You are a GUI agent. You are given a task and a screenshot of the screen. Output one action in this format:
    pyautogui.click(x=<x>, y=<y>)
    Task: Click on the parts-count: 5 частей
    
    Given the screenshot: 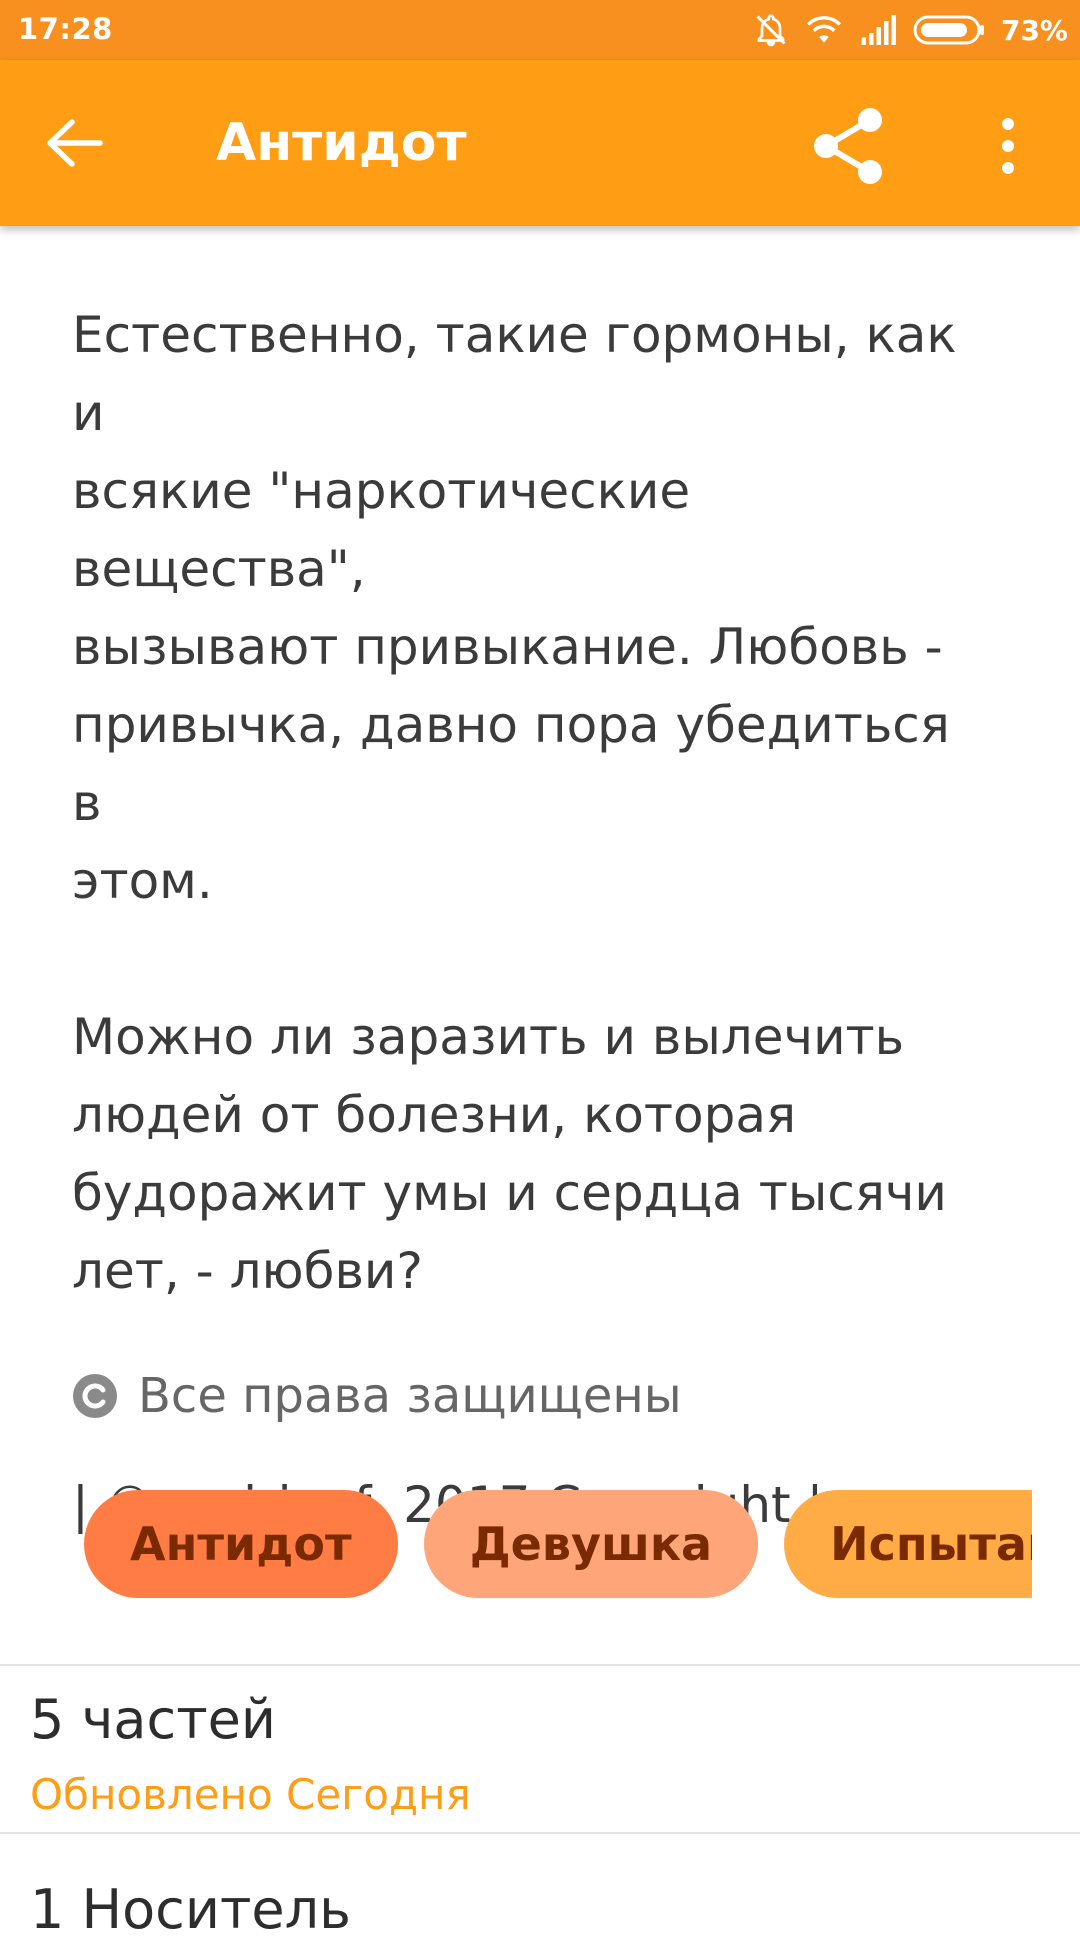 What is the action you would take?
    pyautogui.click(x=153, y=1719)
    